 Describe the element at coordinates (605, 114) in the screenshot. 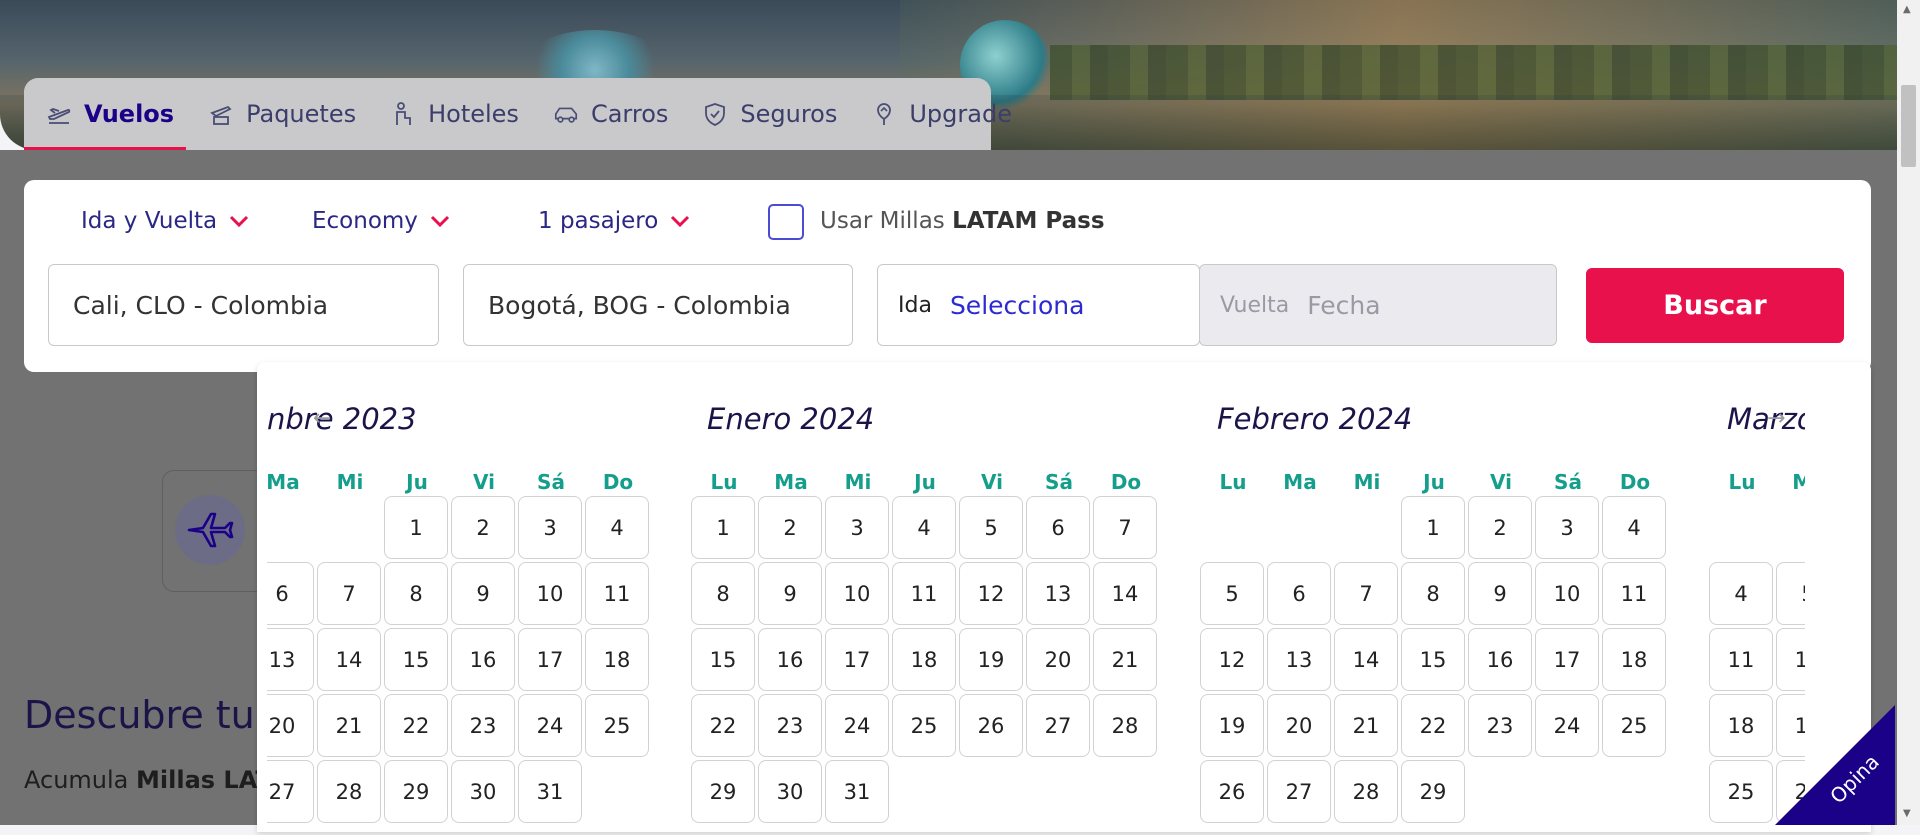

I see `tab-carros: Carros` at that location.